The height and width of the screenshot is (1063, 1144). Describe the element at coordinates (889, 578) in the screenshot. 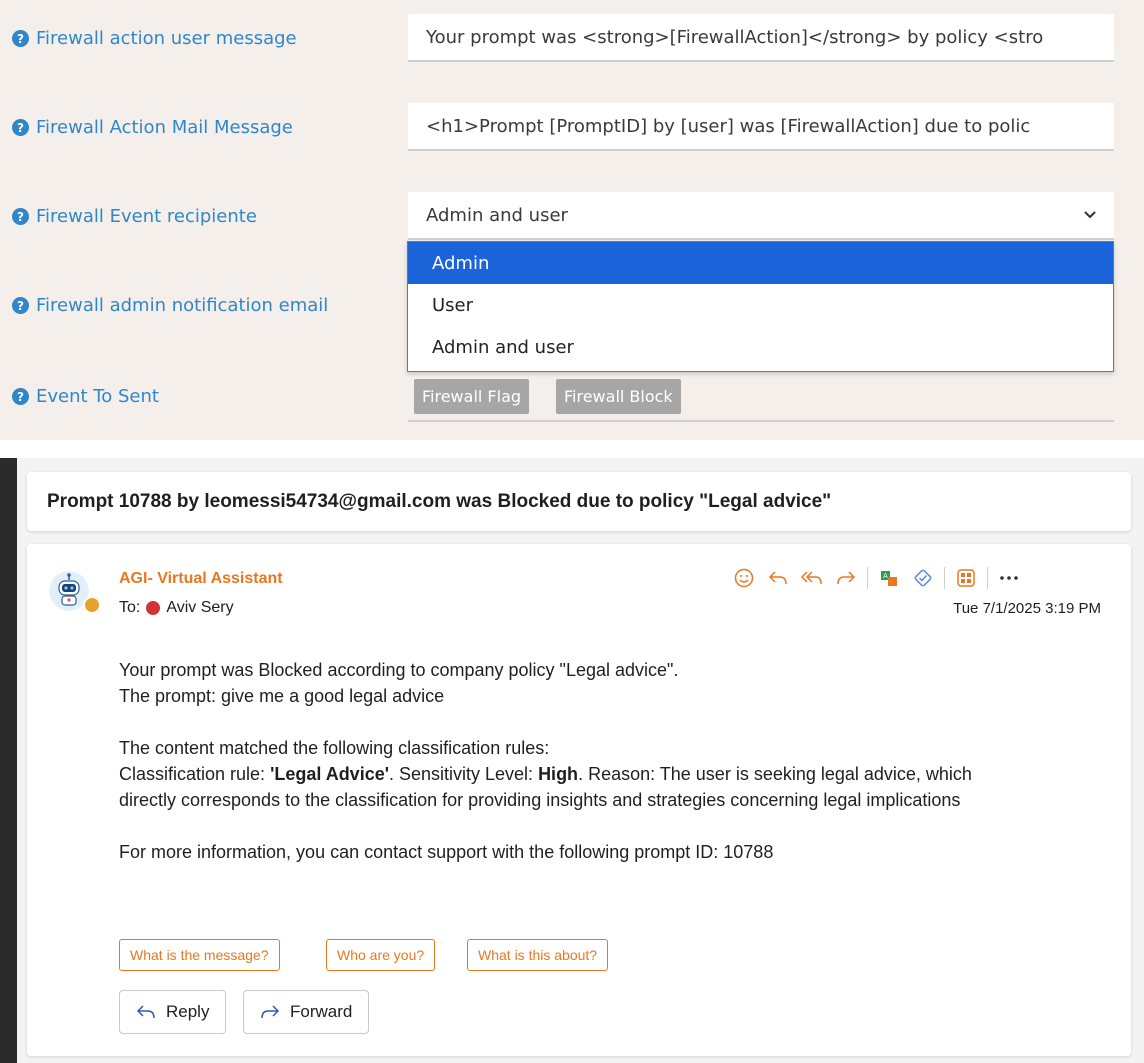

I see `translate-icon: A` at that location.